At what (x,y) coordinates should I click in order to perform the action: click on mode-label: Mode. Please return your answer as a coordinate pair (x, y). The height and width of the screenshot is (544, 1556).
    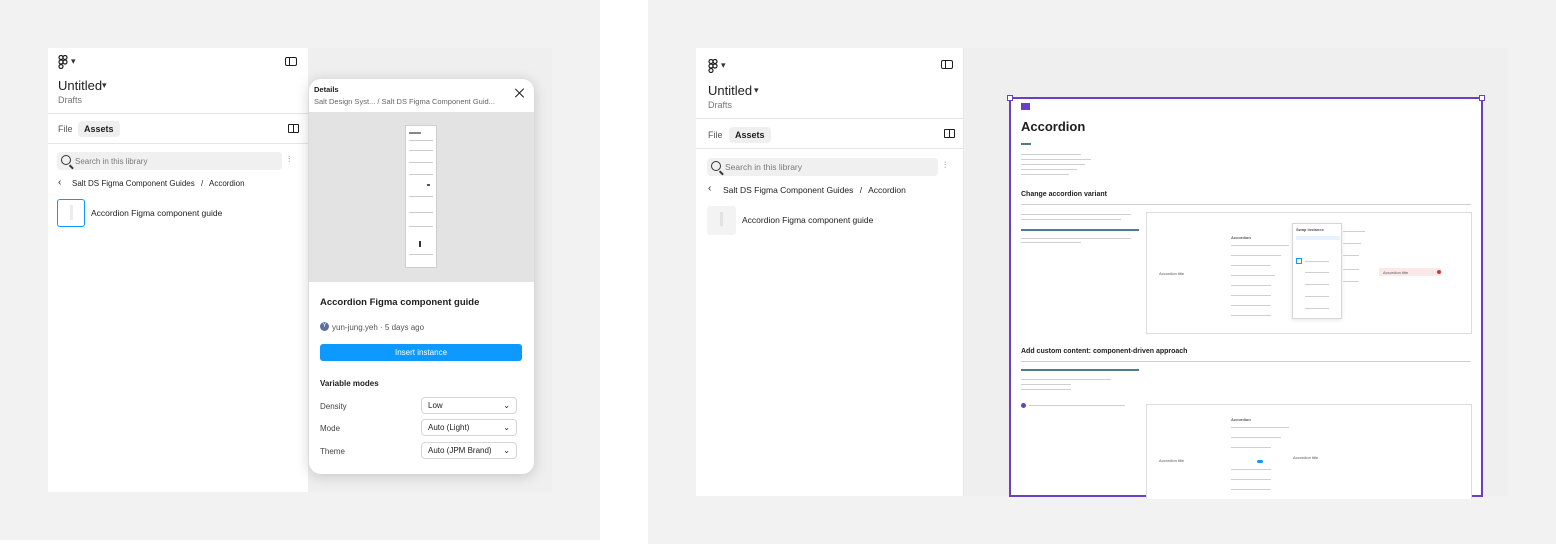
    Looking at the image, I should click on (330, 428).